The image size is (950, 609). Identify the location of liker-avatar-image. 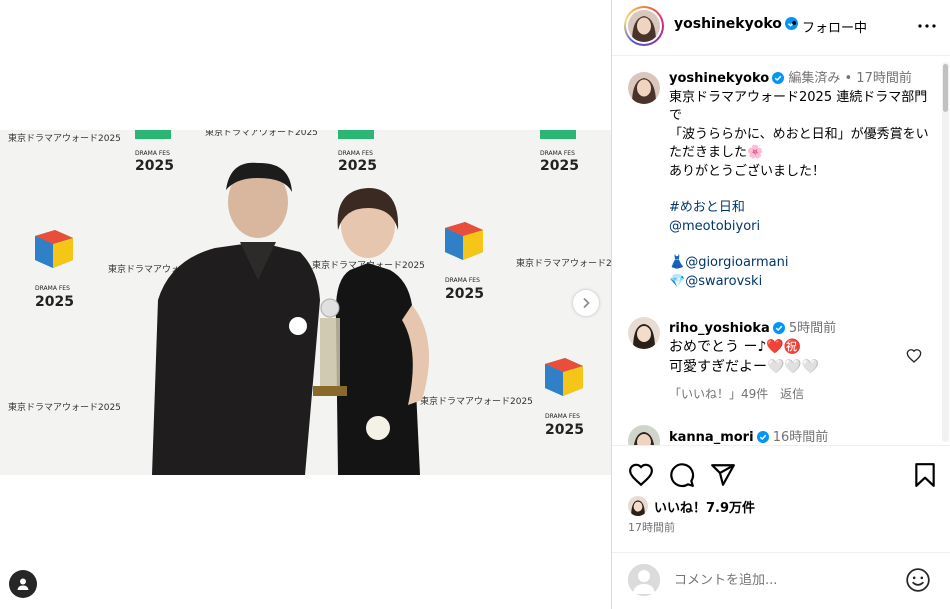
(638, 506).